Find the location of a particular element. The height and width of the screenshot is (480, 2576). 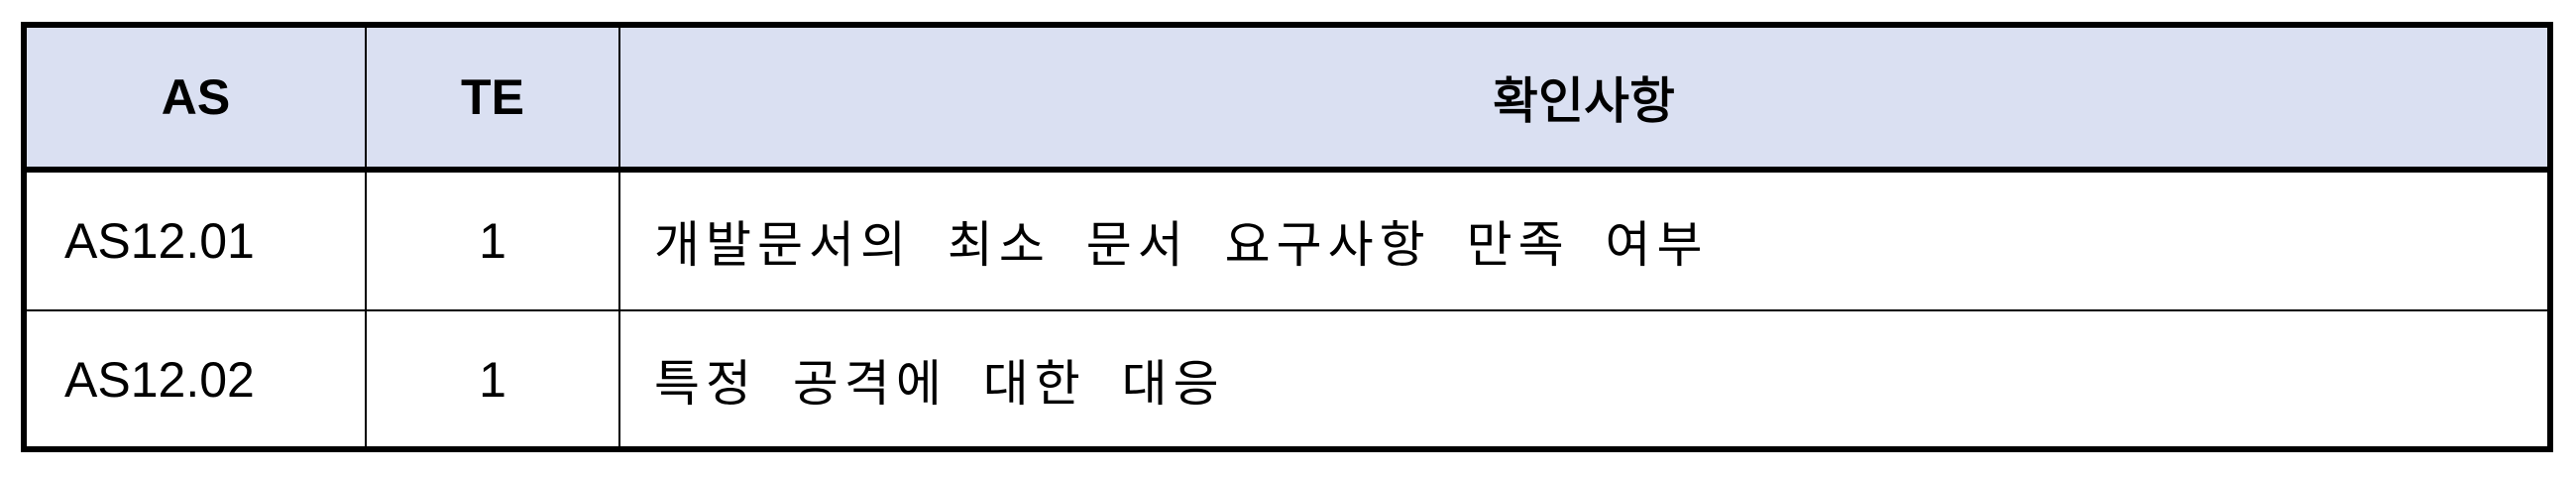

column-header-as: AS is located at coordinates (197, 100).